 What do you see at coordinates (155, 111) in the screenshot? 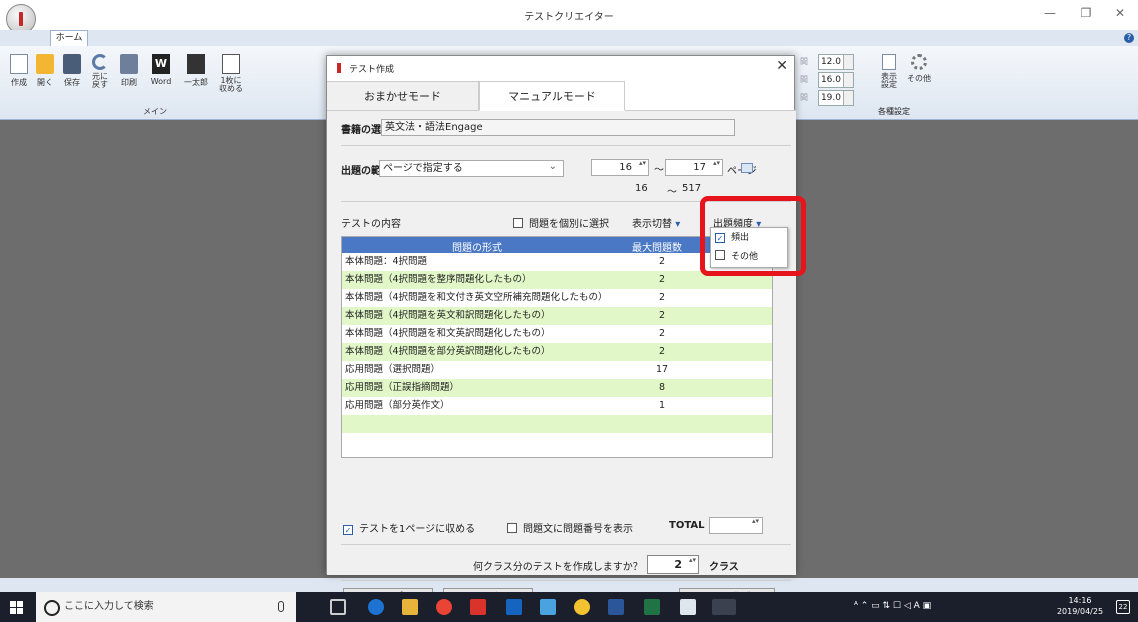
I see `group-main-label: メイン` at bounding box center [155, 111].